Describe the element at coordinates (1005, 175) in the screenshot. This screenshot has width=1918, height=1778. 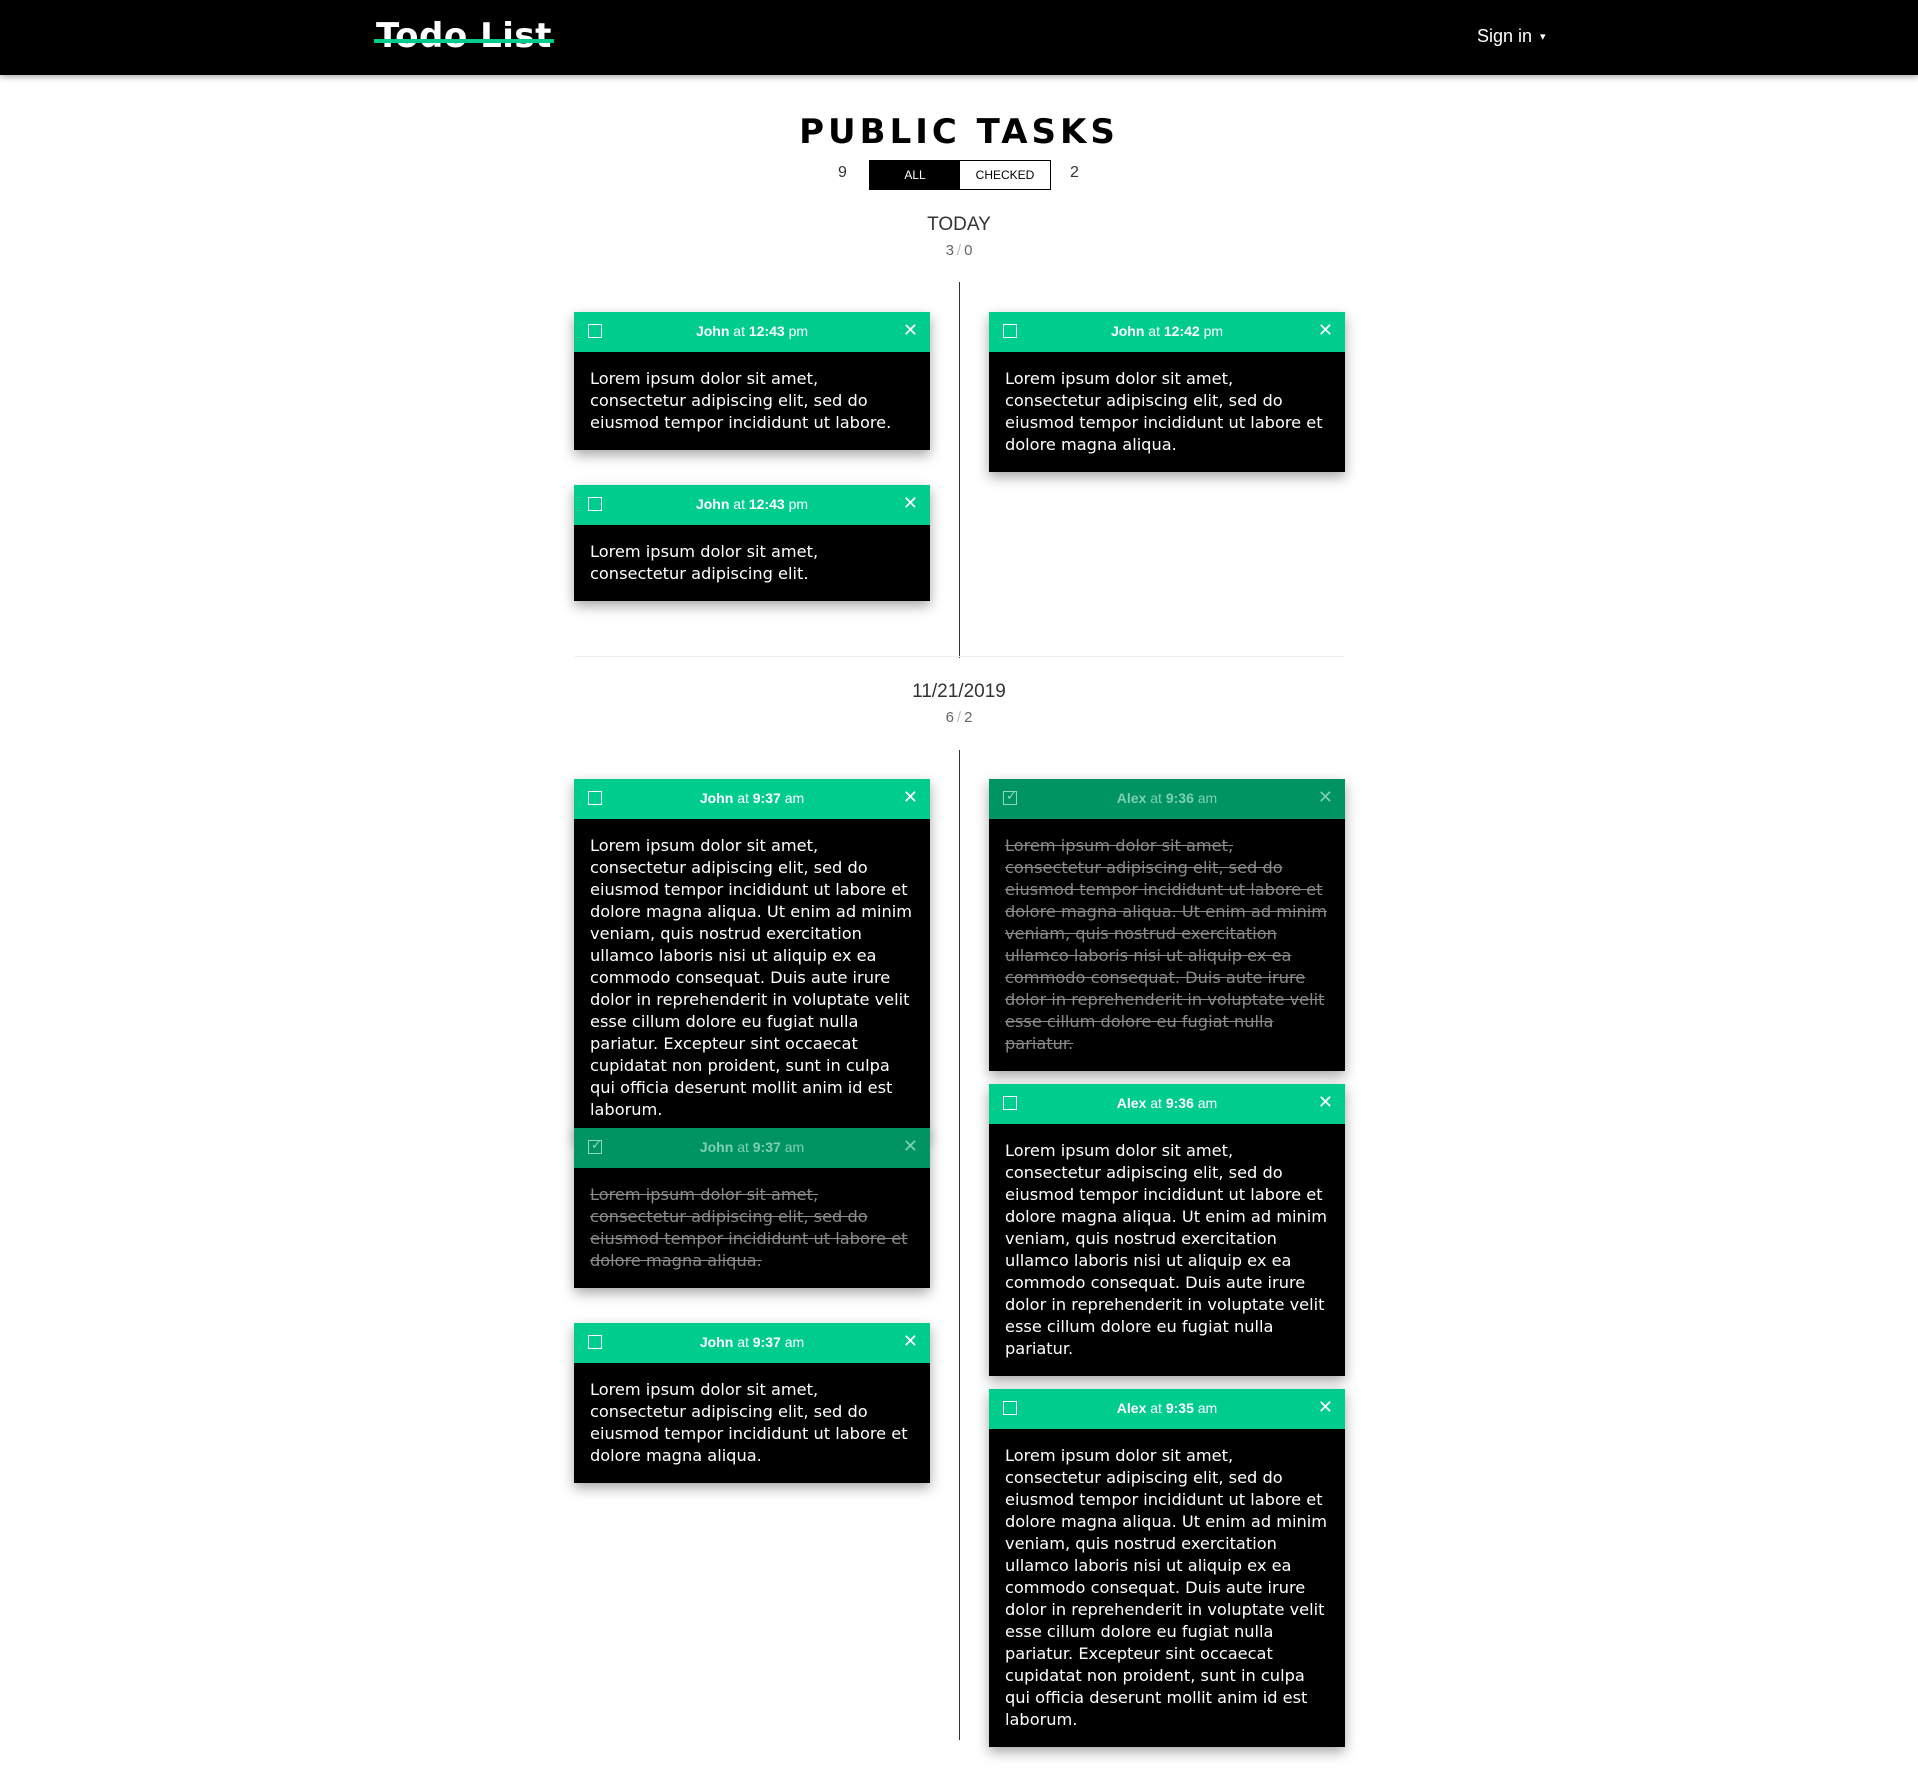
I see `filter-checked-button: CHECKED` at that location.